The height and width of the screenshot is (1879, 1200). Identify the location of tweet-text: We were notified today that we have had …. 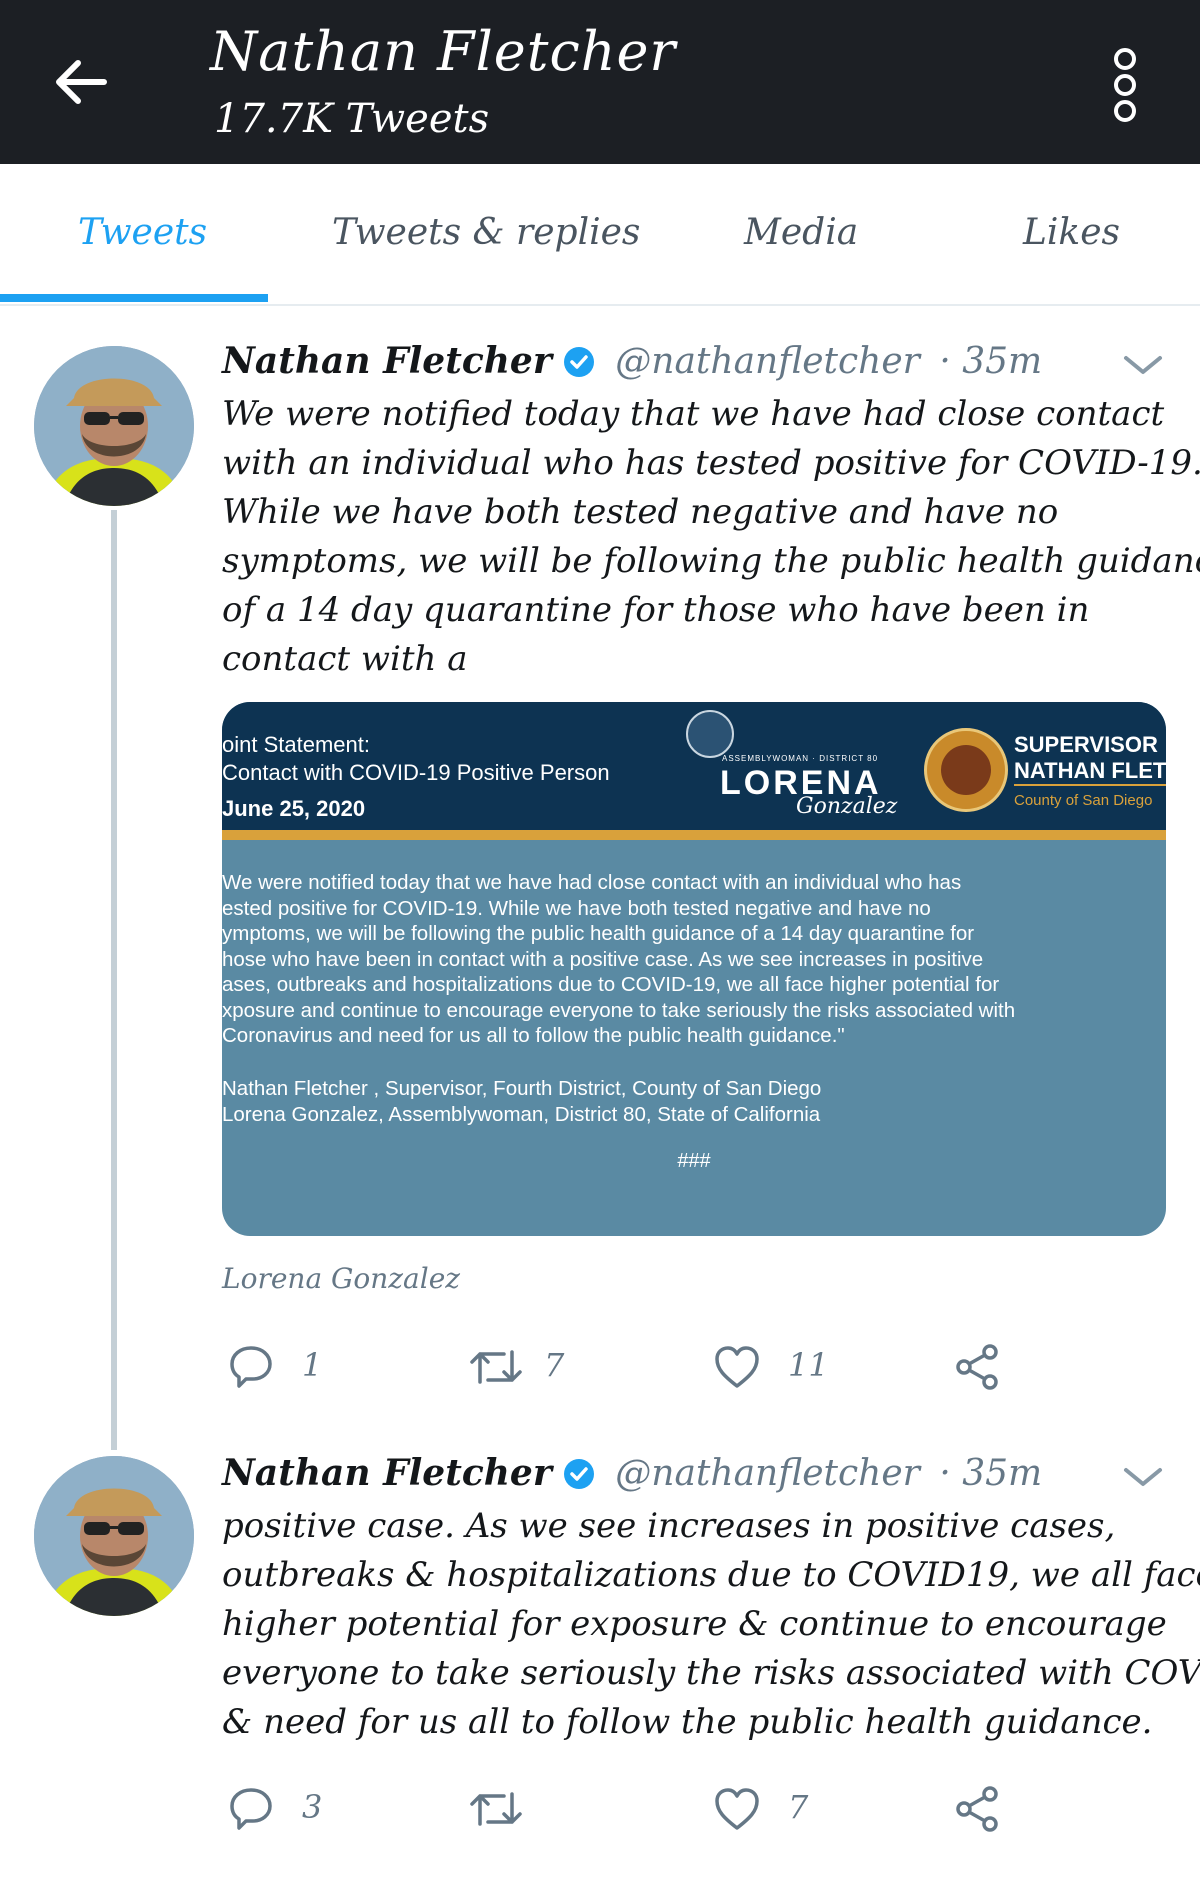
(711, 536).